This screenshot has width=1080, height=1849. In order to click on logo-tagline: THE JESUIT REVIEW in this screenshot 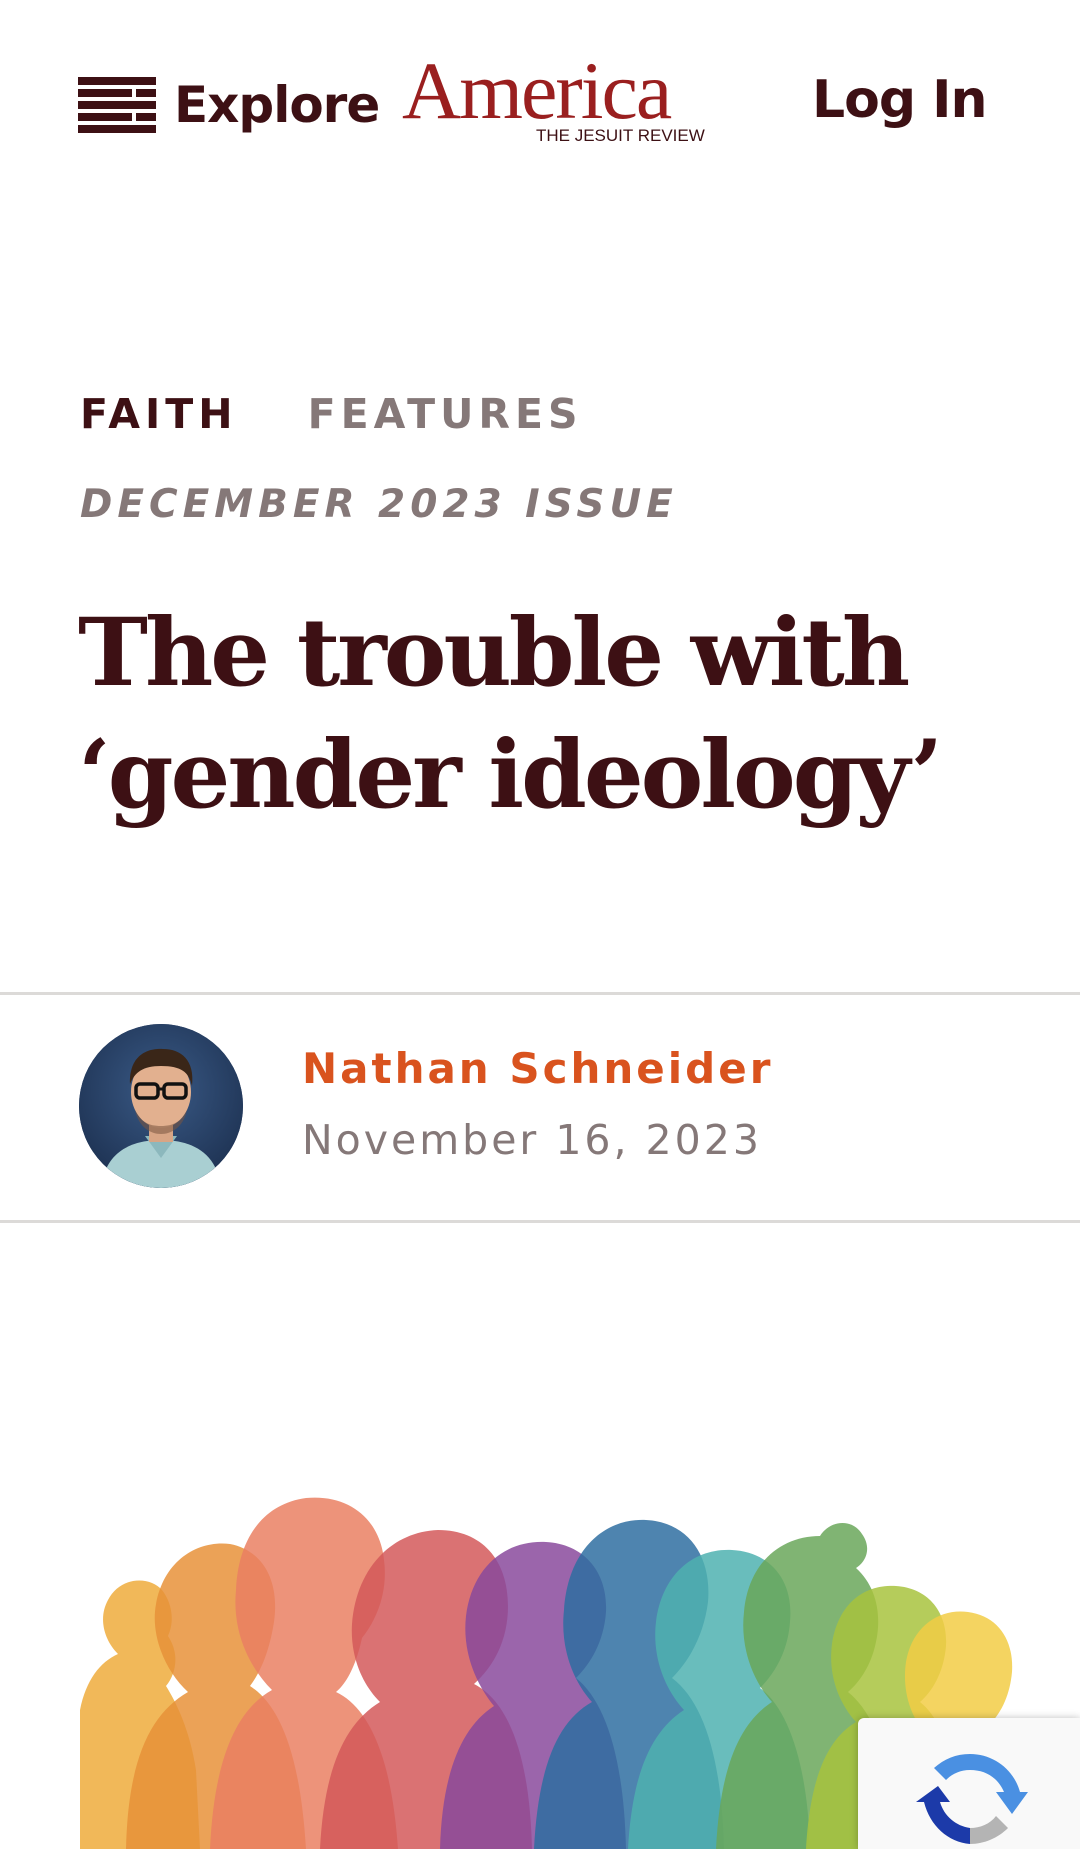, I will do `click(620, 135)`.